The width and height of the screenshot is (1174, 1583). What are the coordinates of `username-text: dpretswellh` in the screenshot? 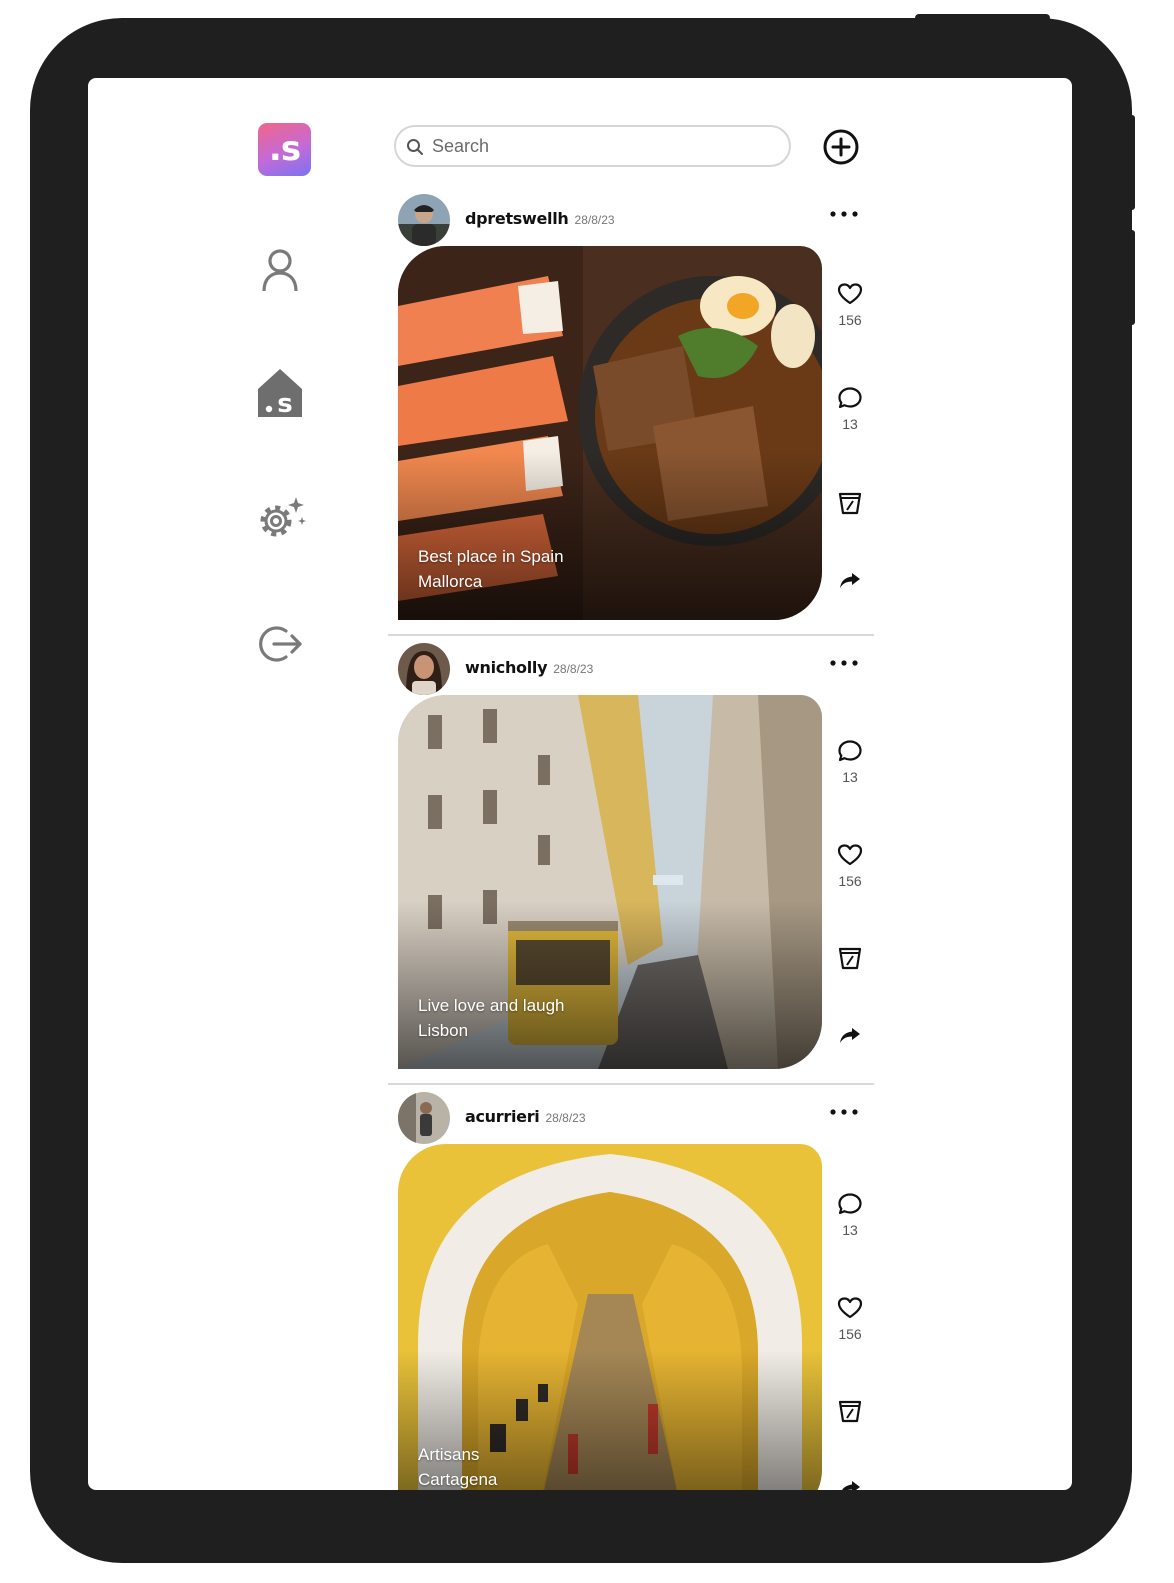 It's located at (517, 218).